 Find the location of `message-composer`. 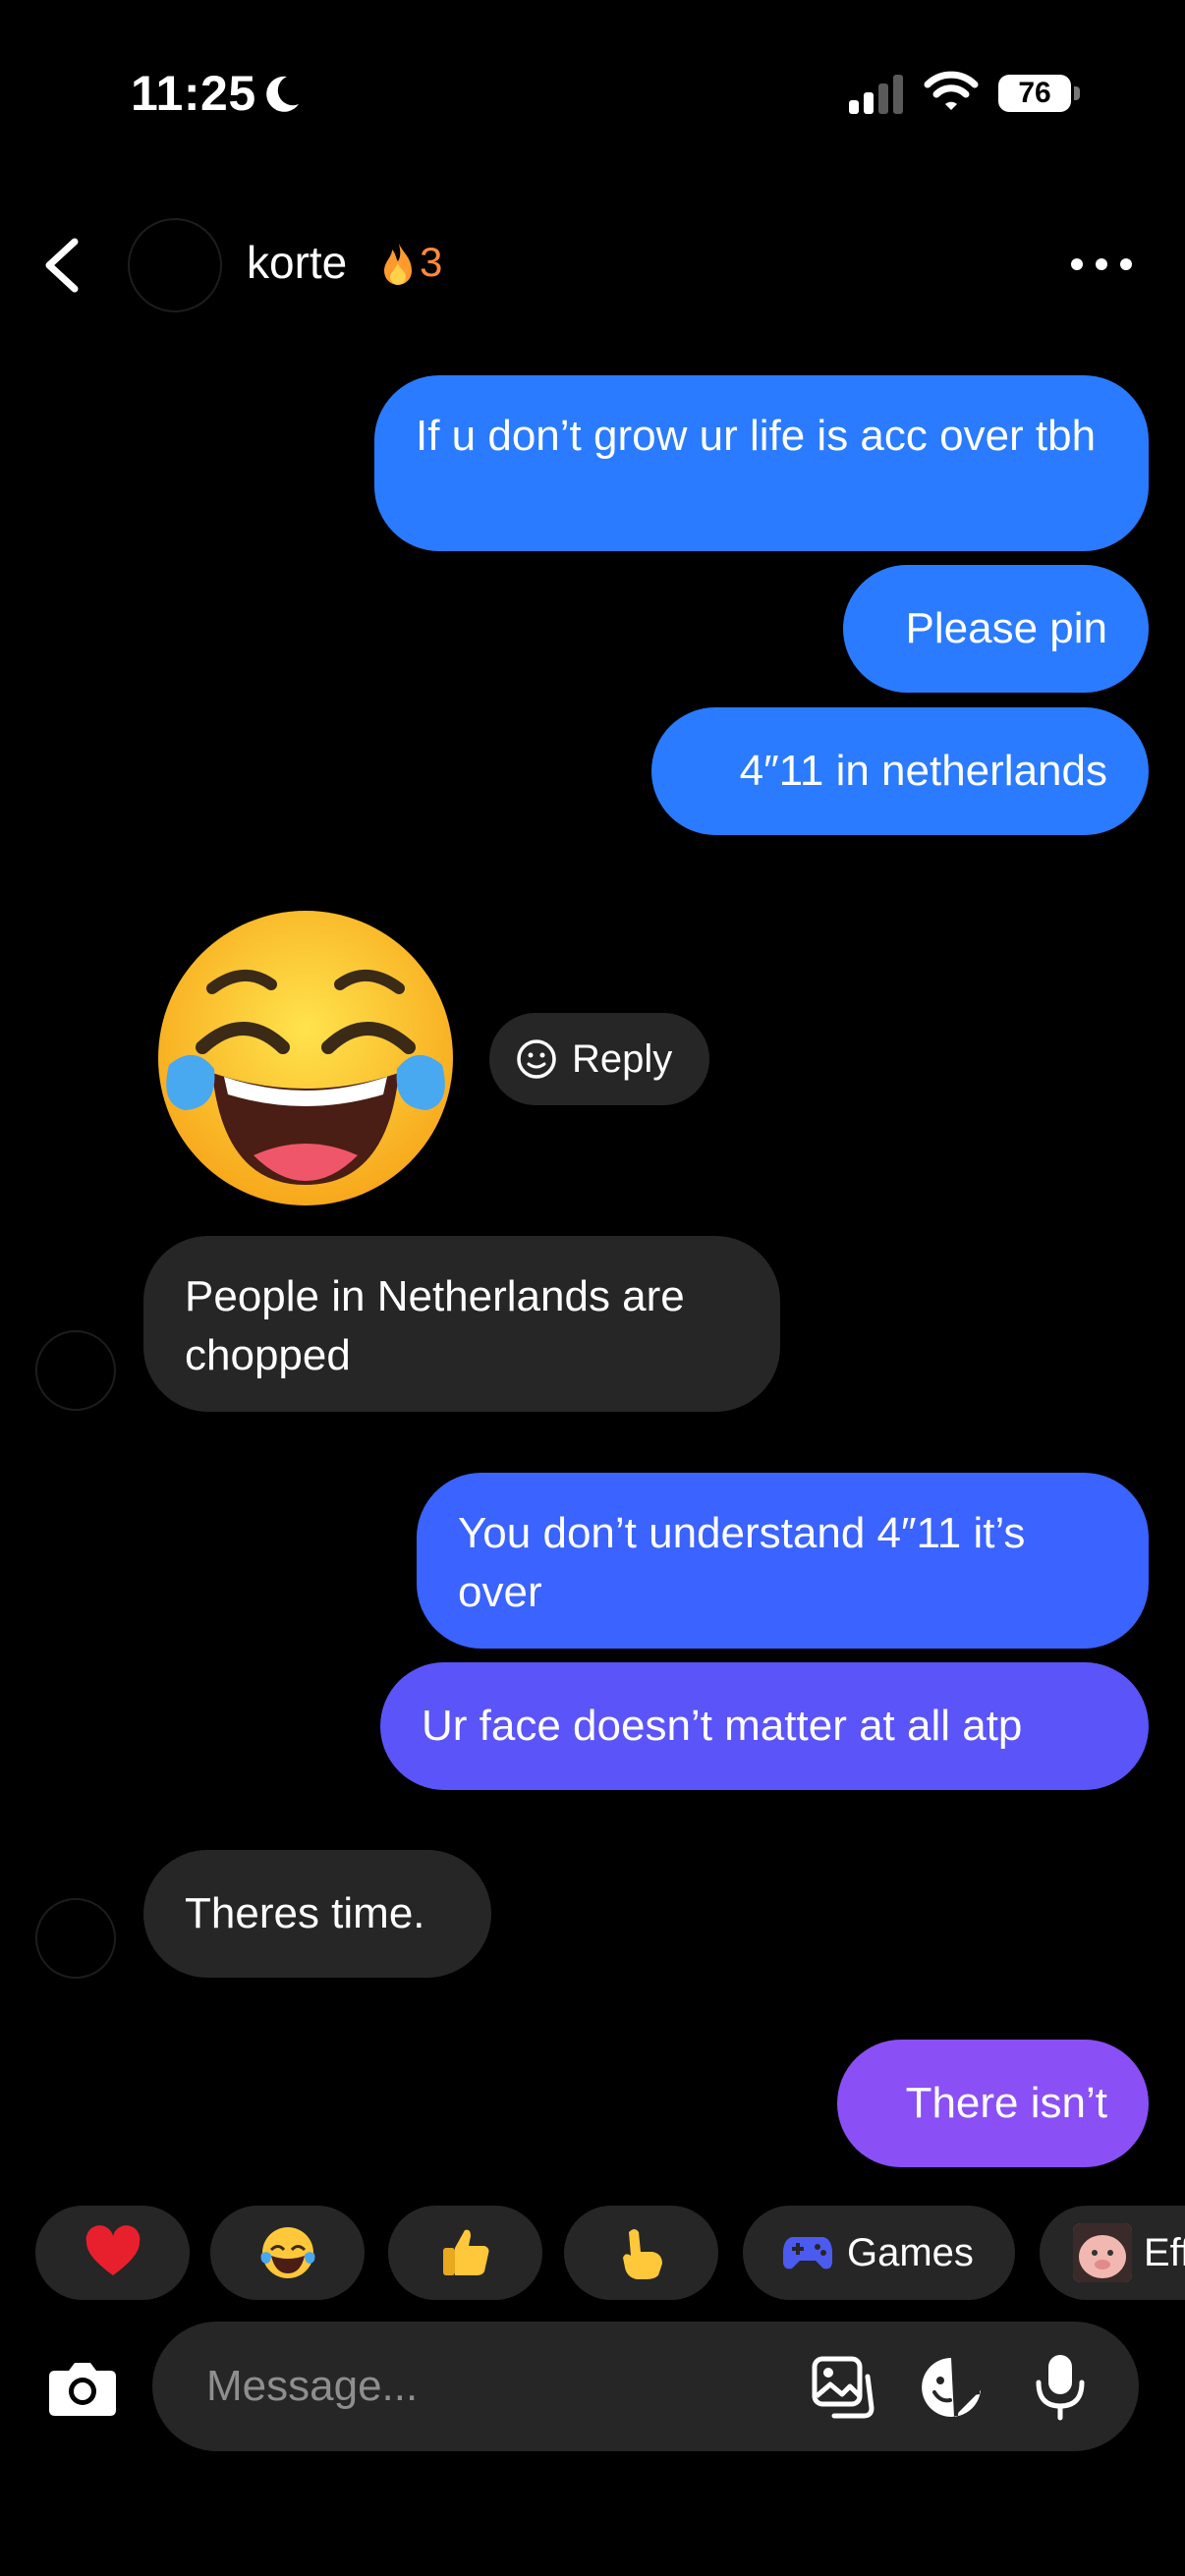

message-composer is located at coordinates (646, 2386).